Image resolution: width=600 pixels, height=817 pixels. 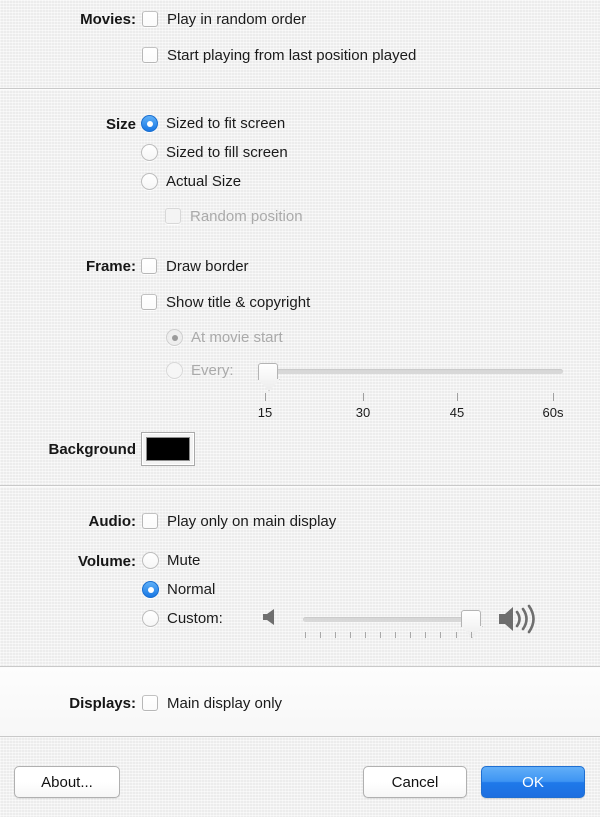 What do you see at coordinates (390, 619) in the screenshot?
I see `volume-slider-track` at bounding box center [390, 619].